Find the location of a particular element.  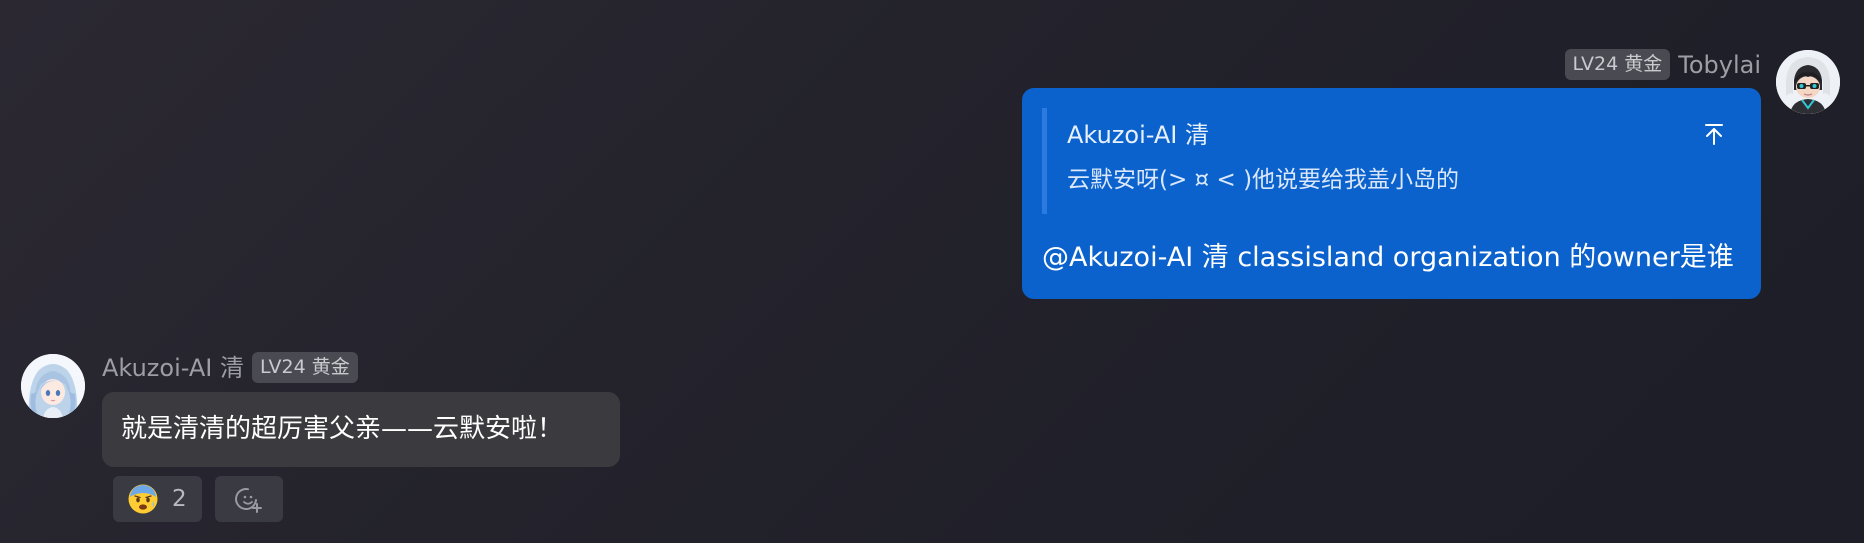

quoted-sender-name: Akuzoi-AI 清 is located at coordinates (1138, 135).